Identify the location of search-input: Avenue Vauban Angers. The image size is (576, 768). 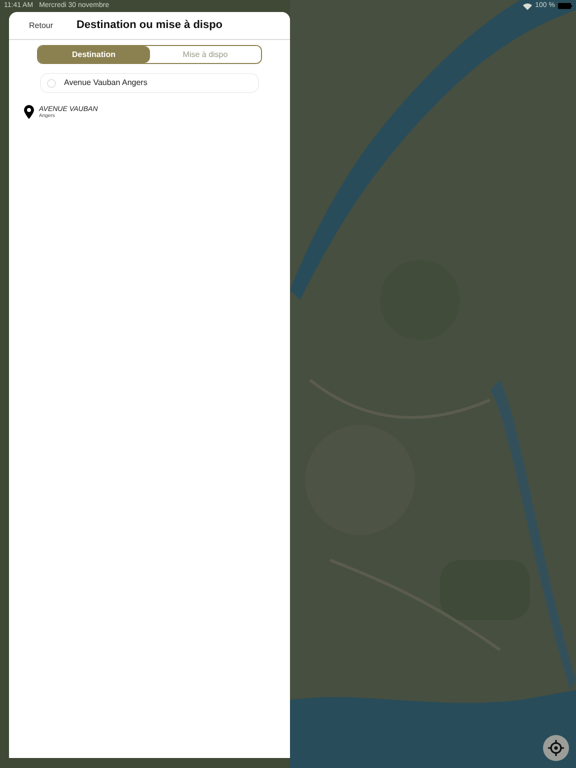
(158, 83).